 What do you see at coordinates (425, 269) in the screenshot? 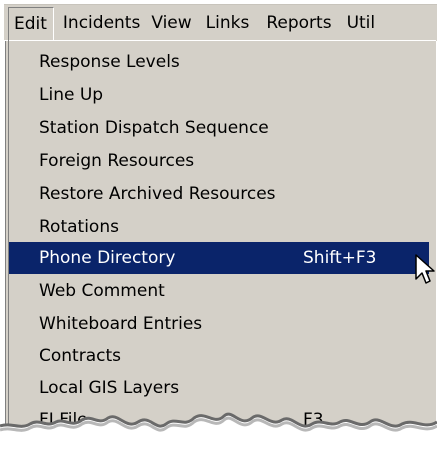
I see `arrow-cursor-icon` at bounding box center [425, 269].